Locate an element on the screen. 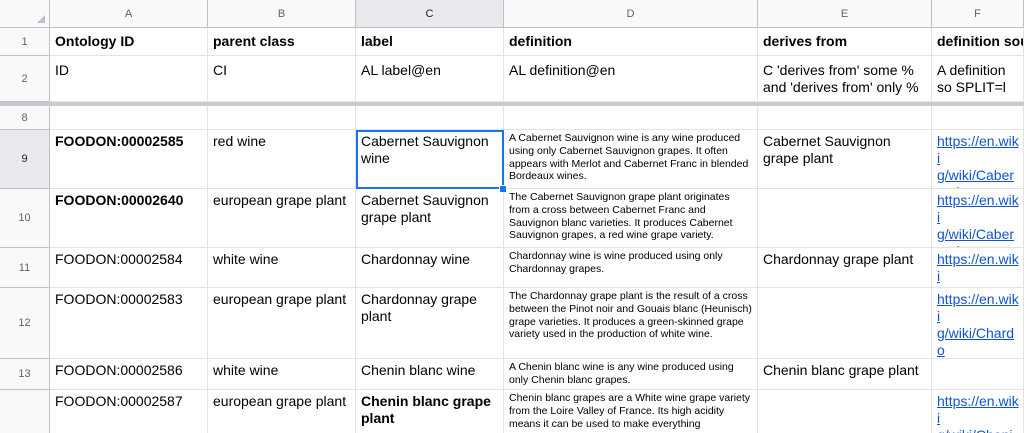  cell-b1: parent class is located at coordinates (282, 42).